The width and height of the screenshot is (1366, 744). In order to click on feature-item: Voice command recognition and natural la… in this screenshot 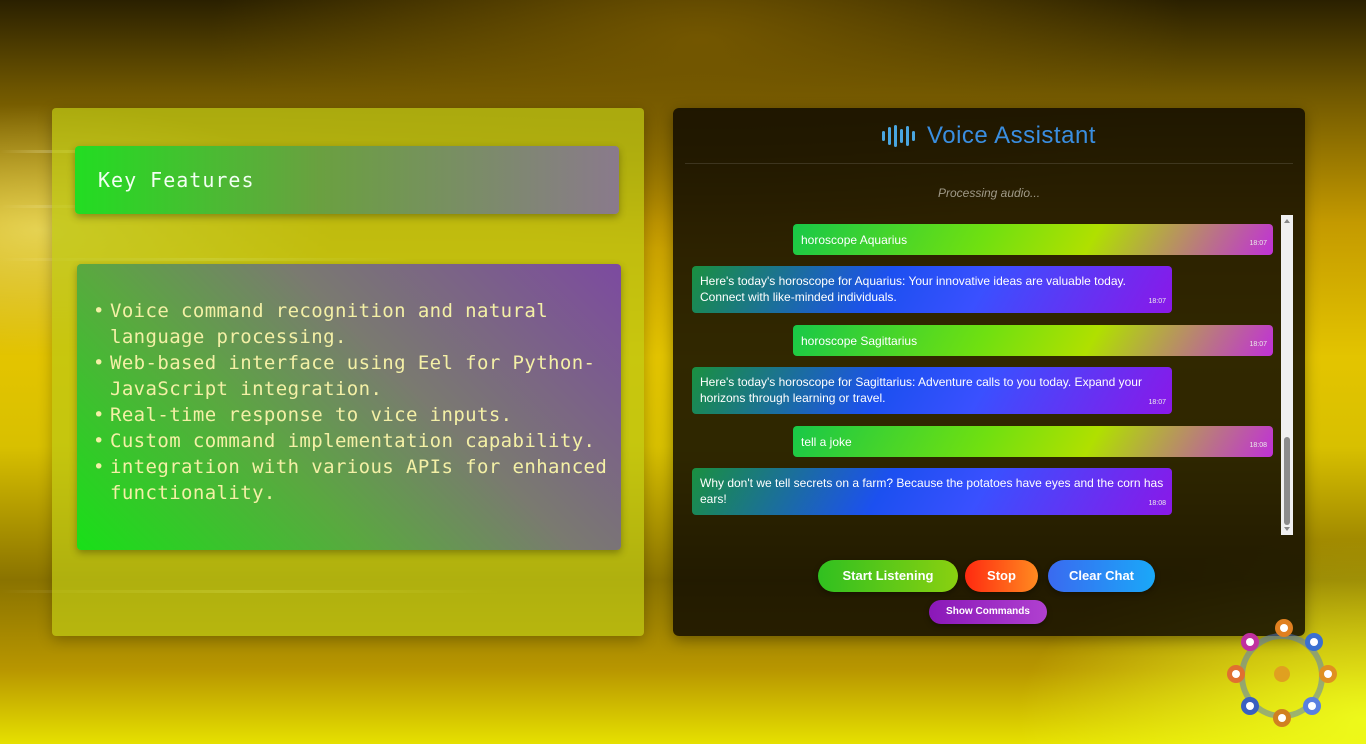, I will do `click(352, 324)`.